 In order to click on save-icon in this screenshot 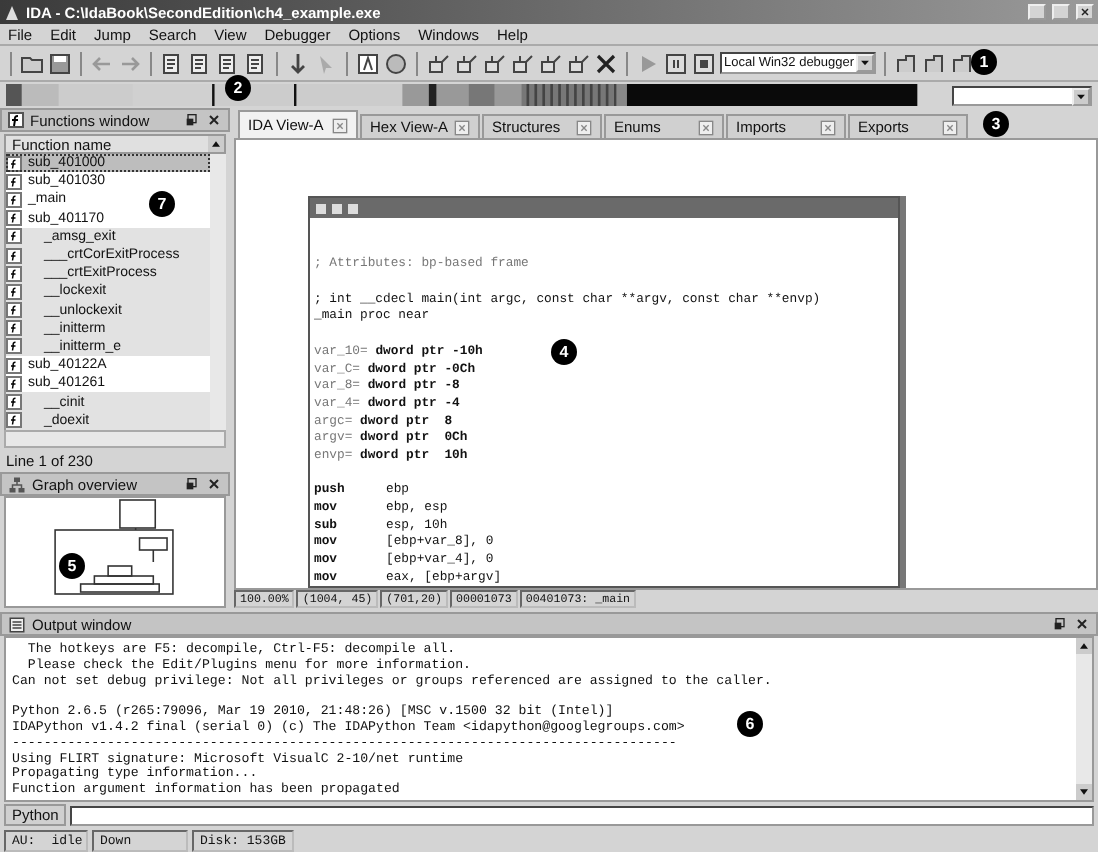, I will do `click(60, 63)`.